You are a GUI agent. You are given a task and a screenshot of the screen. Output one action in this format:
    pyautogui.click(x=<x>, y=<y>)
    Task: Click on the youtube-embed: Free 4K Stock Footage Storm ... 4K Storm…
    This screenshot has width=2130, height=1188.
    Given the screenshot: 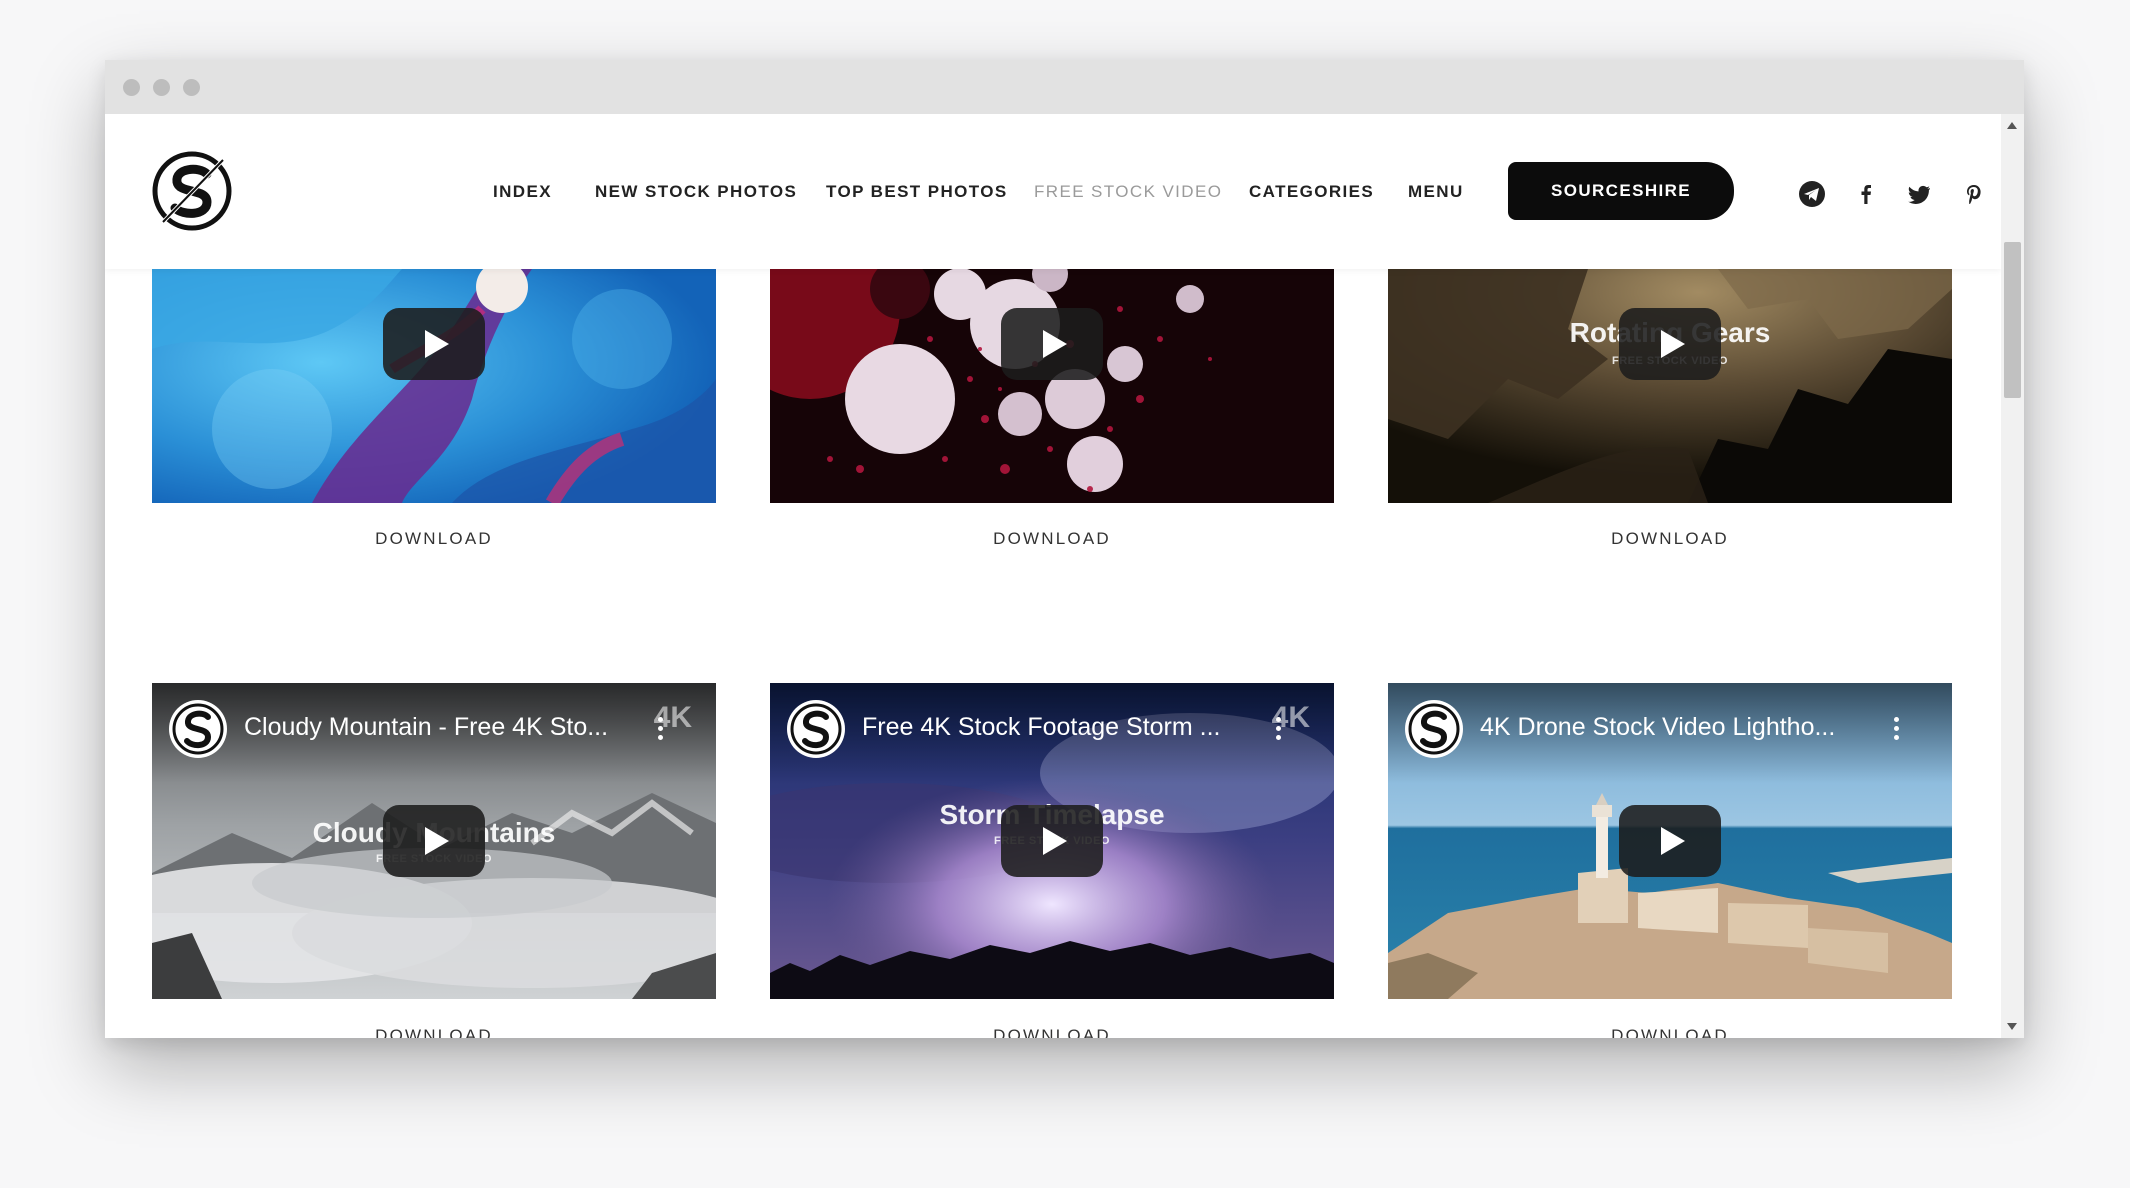 What is the action you would take?
    pyautogui.click(x=1052, y=841)
    